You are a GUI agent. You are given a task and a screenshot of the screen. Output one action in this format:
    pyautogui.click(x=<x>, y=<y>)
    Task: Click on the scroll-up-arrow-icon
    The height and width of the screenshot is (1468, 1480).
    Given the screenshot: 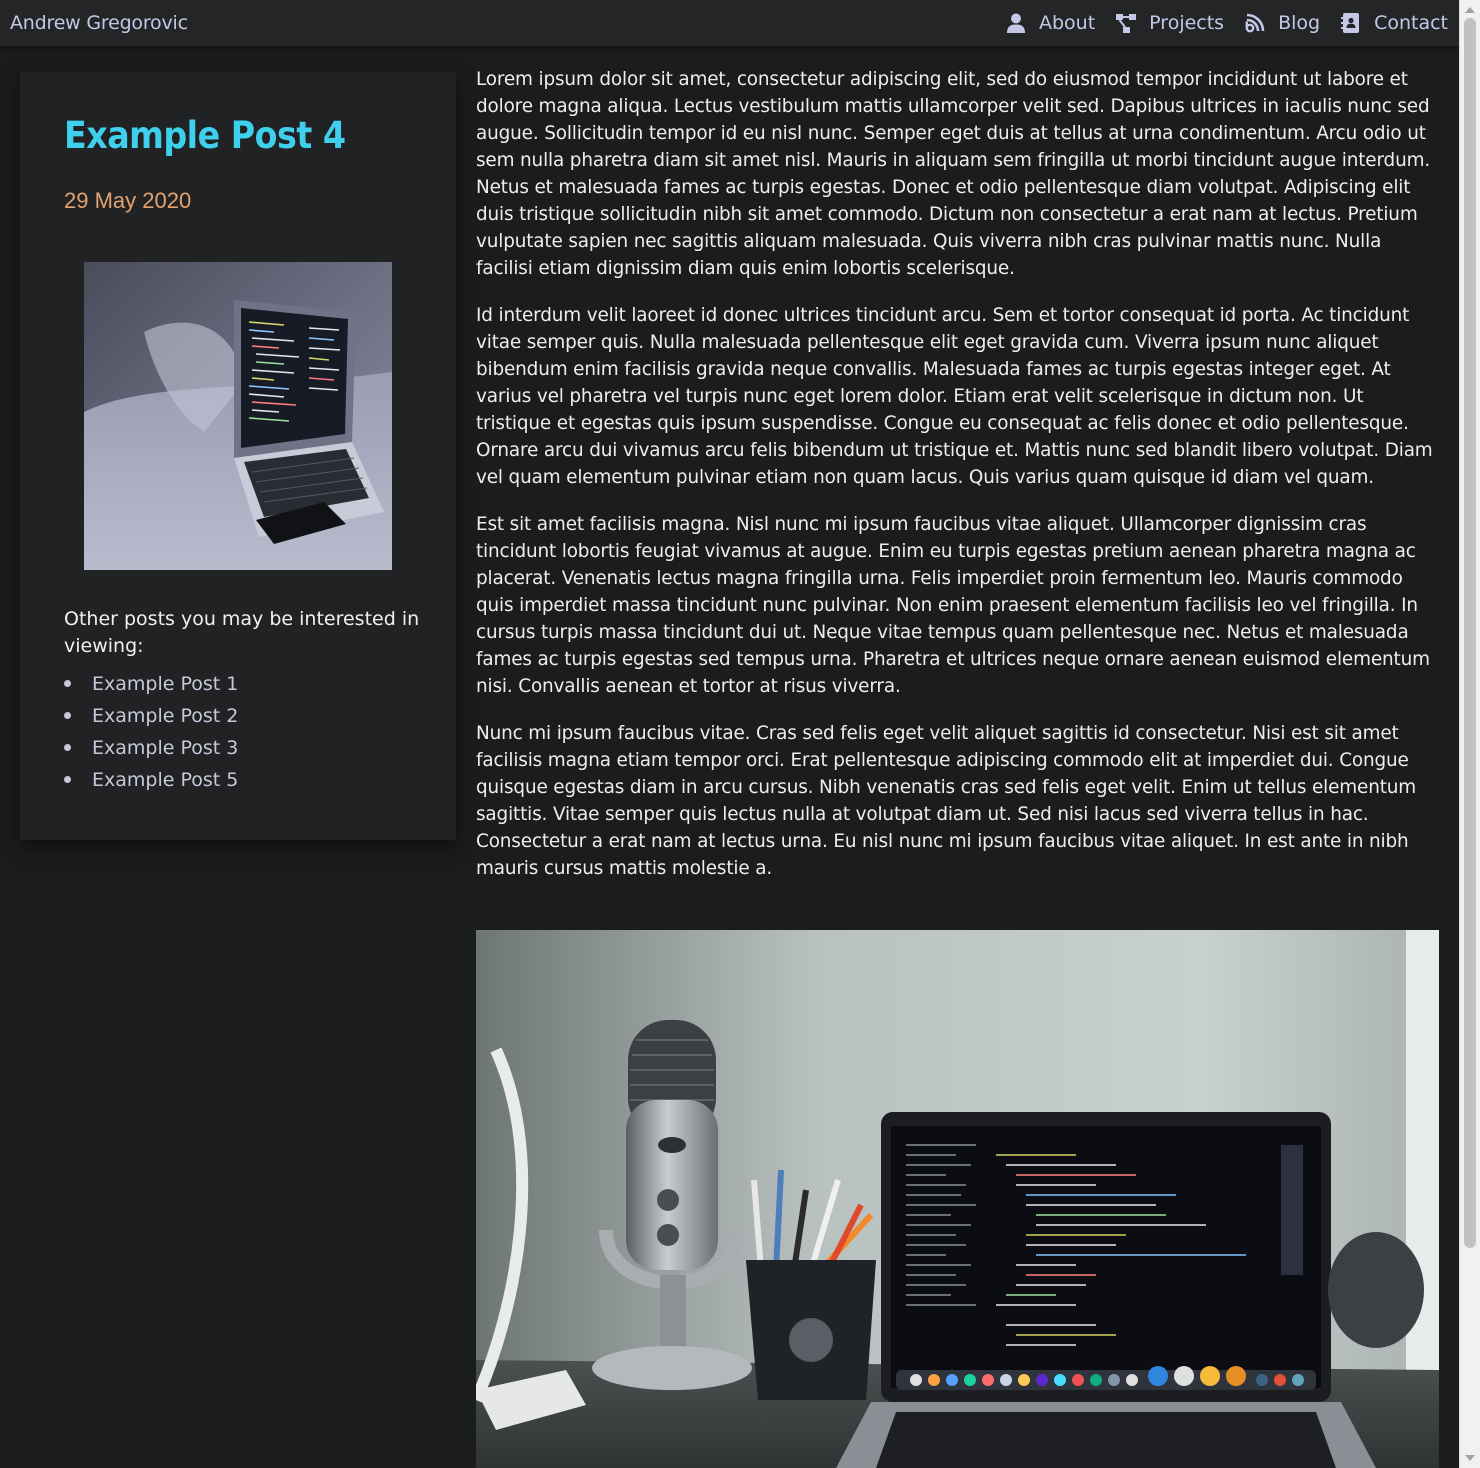 What is the action you would take?
    pyautogui.click(x=1470, y=10)
    